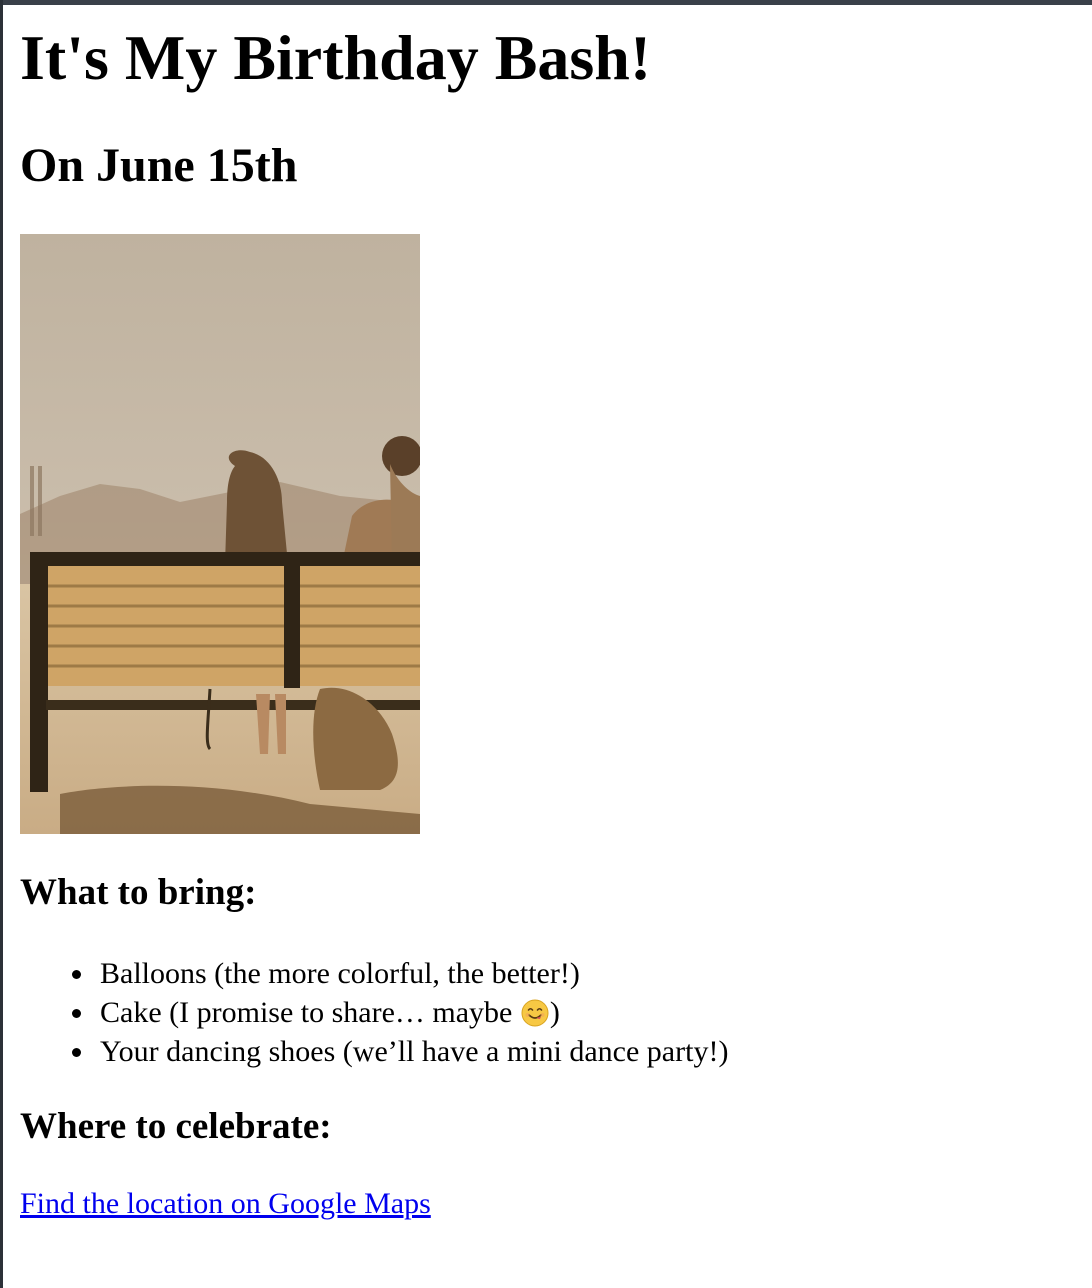  I want to click on list-item-text: Cake (I promise to share… maybe, so click(310, 1012).